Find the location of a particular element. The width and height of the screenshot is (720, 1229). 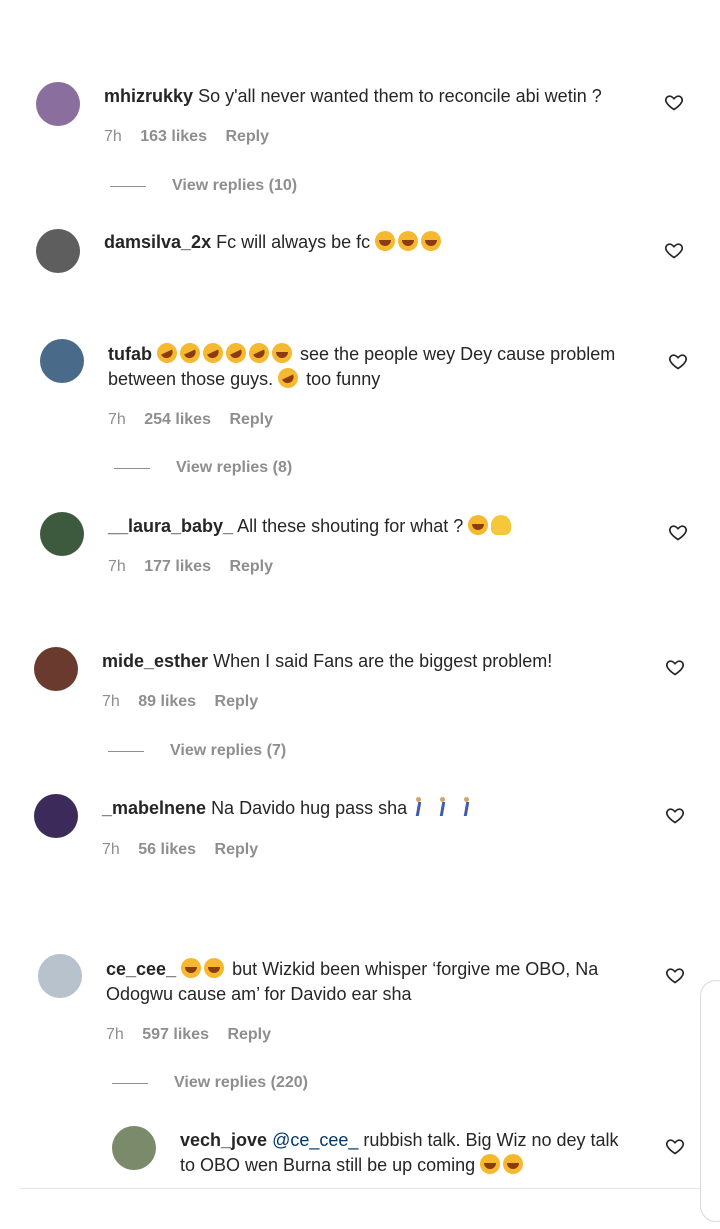

comment-text: Na Davido hug pass sha is located at coordinates (309, 808).